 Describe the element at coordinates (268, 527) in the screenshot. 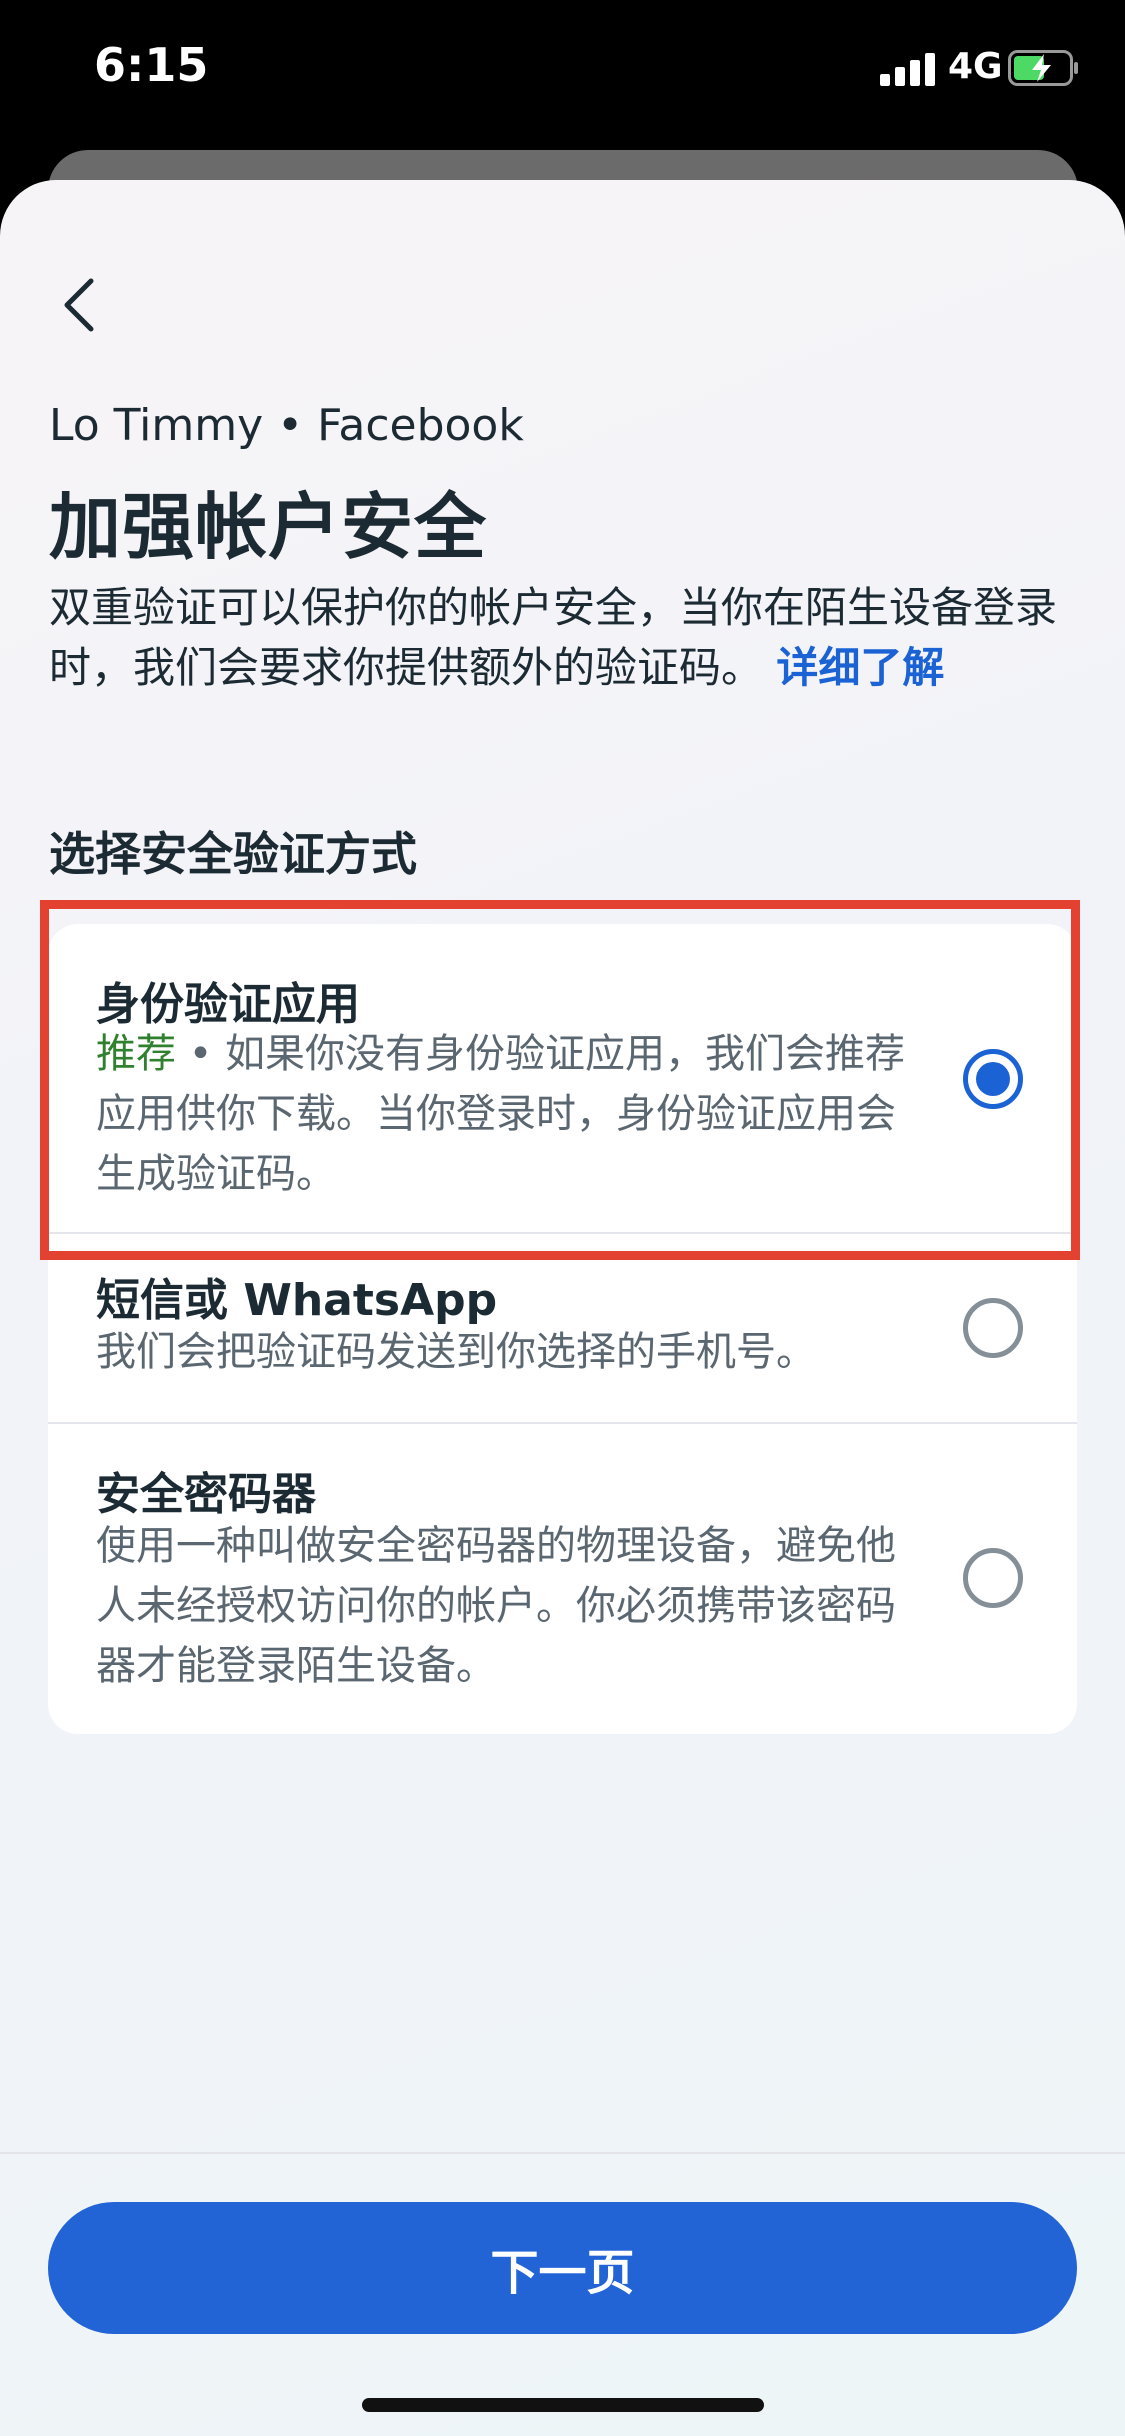

I see `page-title: 加强帐户安全` at that location.